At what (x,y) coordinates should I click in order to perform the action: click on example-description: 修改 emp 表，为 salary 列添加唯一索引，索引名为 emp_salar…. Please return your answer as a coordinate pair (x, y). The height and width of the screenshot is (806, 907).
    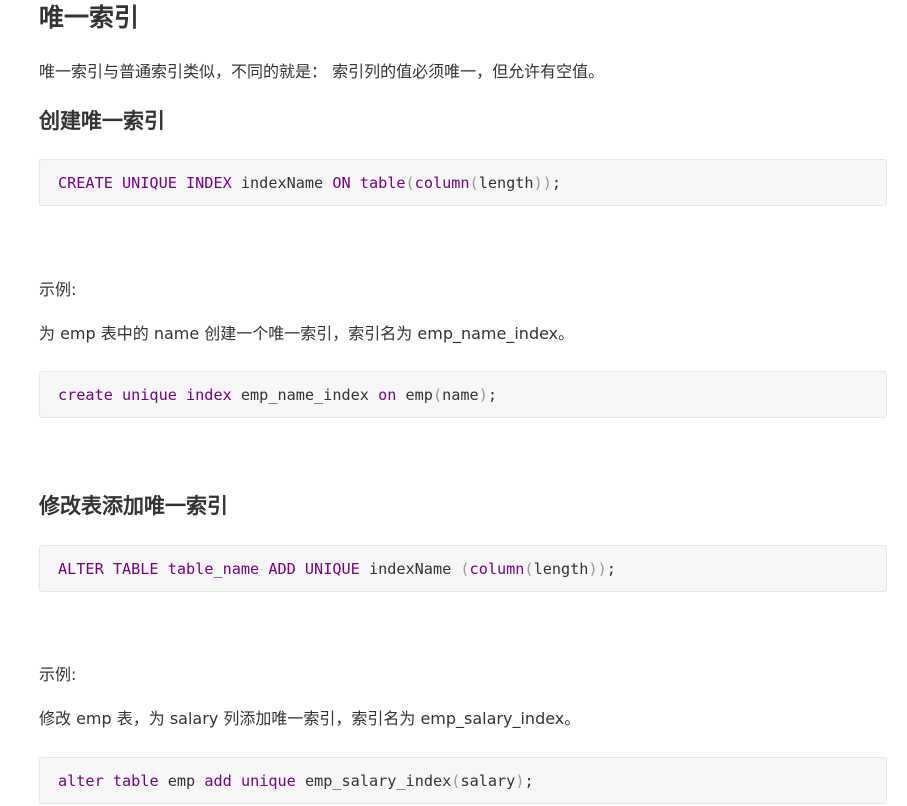
    Looking at the image, I should click on (310, 718).